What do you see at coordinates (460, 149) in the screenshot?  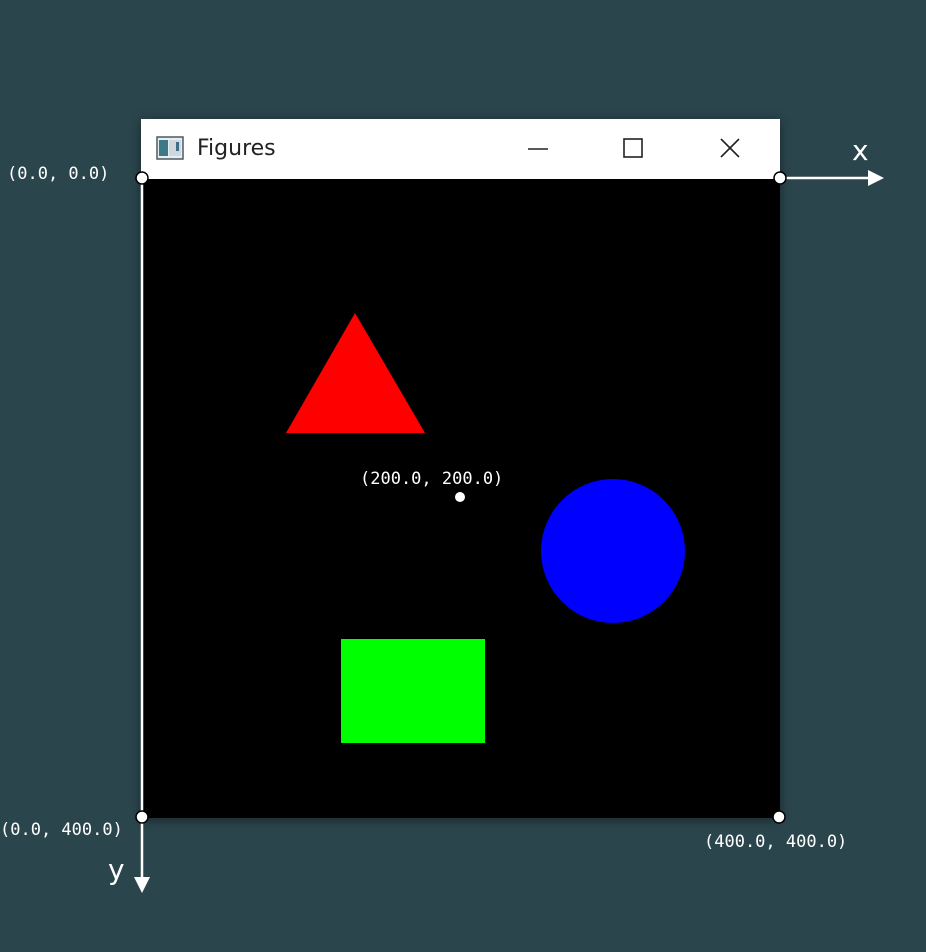 I see `title-bar: Figures` at bounding box center [460, 149].